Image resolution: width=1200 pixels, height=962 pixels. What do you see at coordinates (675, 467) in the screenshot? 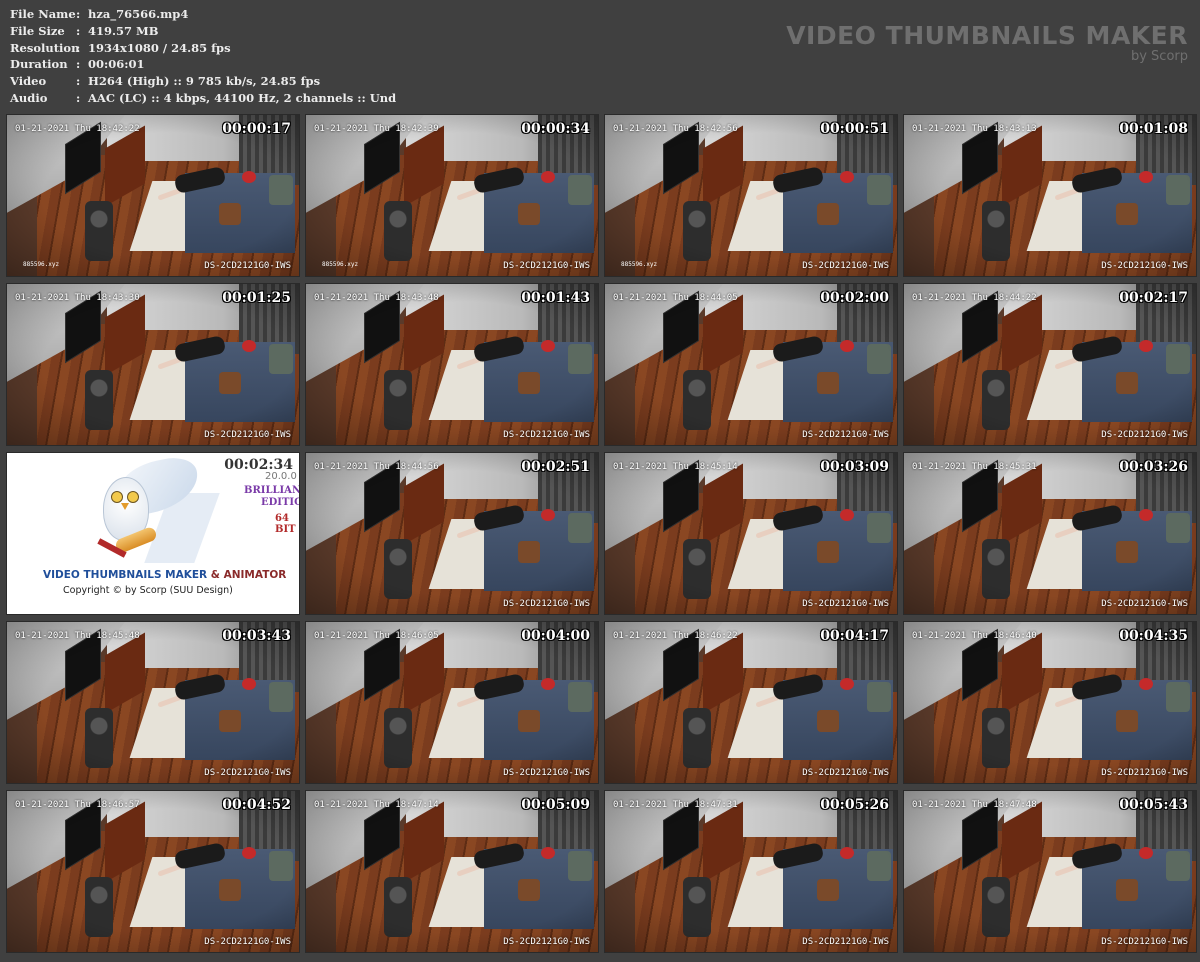
I see `camera-date-overlay: 01-21-2021 Thu 18:45:14` at bounding box center [675, 467].